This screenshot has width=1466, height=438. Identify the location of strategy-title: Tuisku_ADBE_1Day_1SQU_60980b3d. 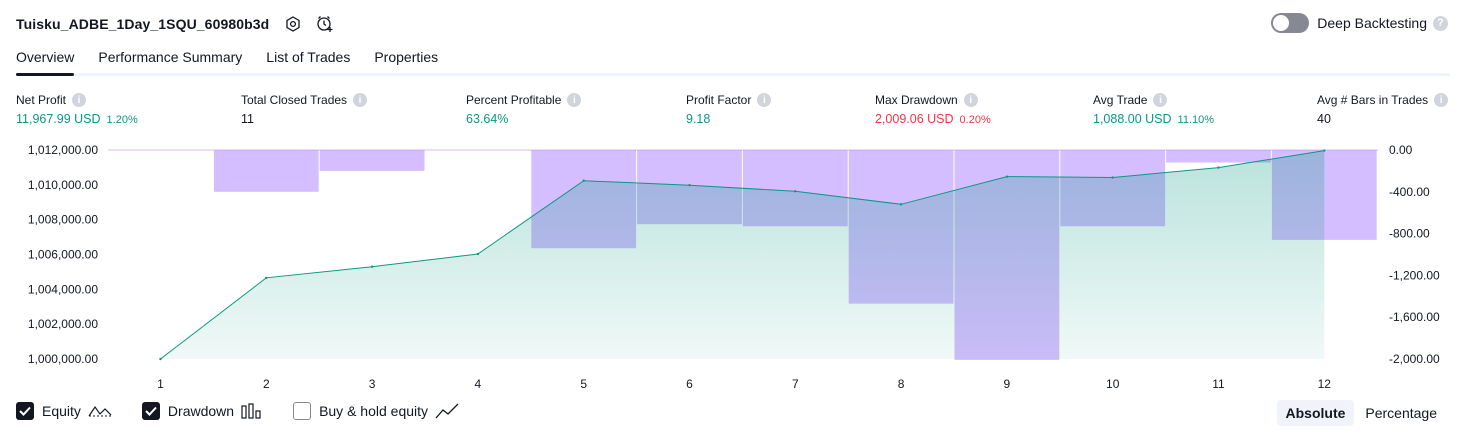
(143, 24).